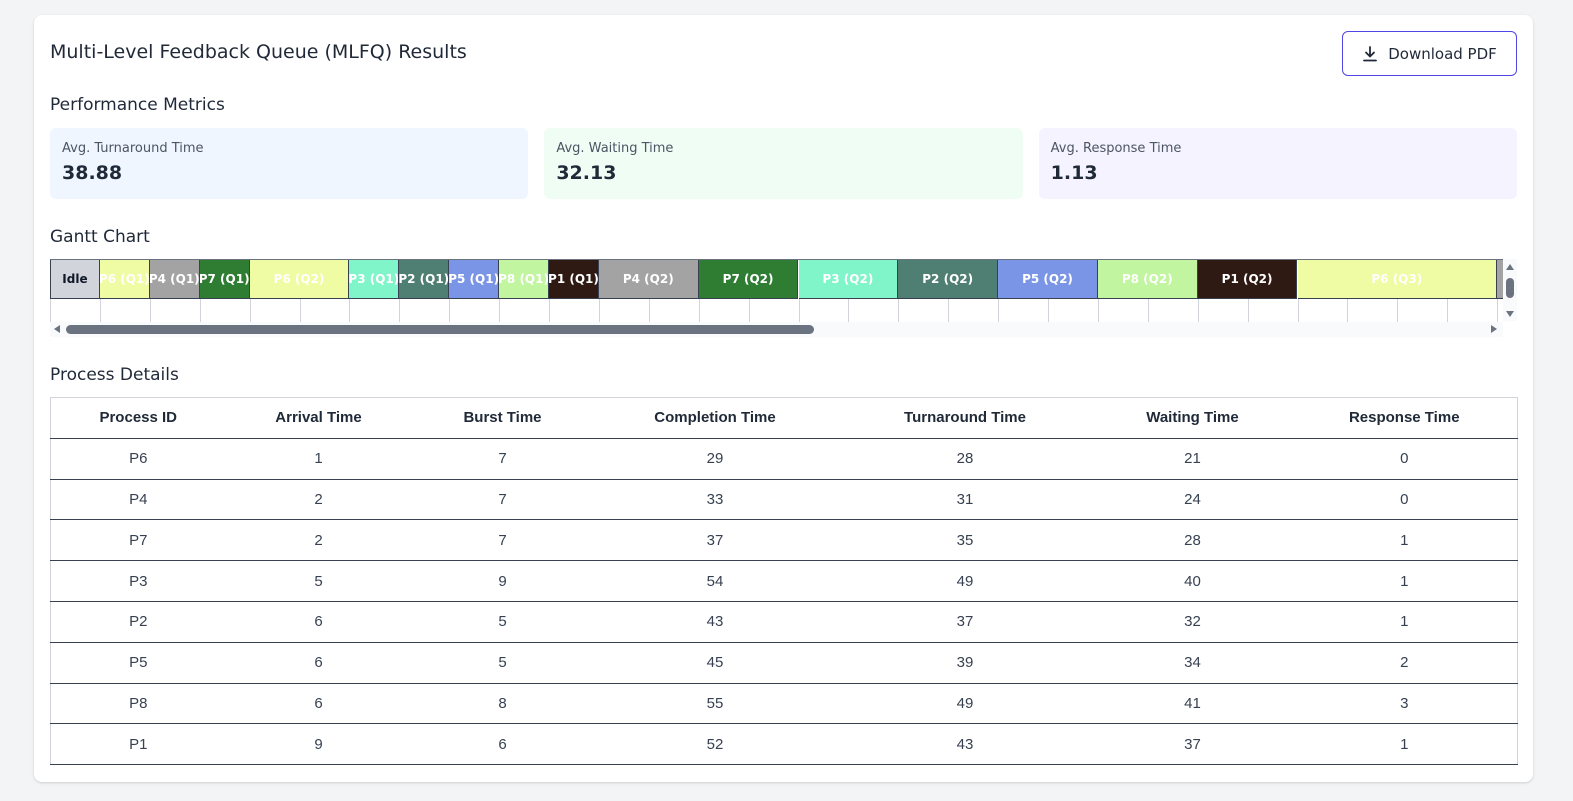  What do you see at coordinates (1397, 279) in the screenshot?
I see `gantt-segment: P6 (Q3)` at bounding box center [1397, 279].